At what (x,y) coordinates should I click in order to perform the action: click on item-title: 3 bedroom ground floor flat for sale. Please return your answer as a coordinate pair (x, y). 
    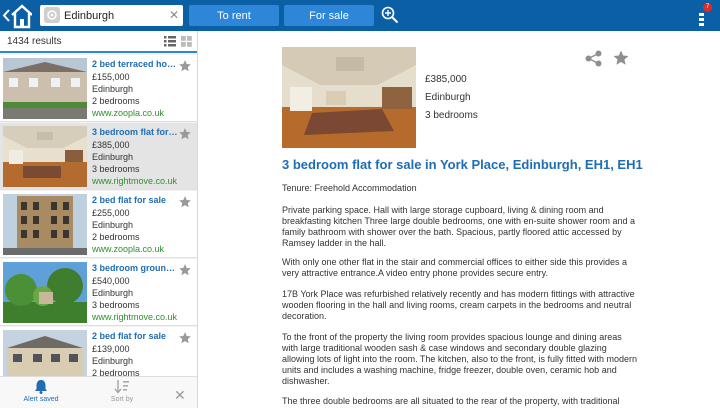
    Looking at the image, I should click on (136, 268).